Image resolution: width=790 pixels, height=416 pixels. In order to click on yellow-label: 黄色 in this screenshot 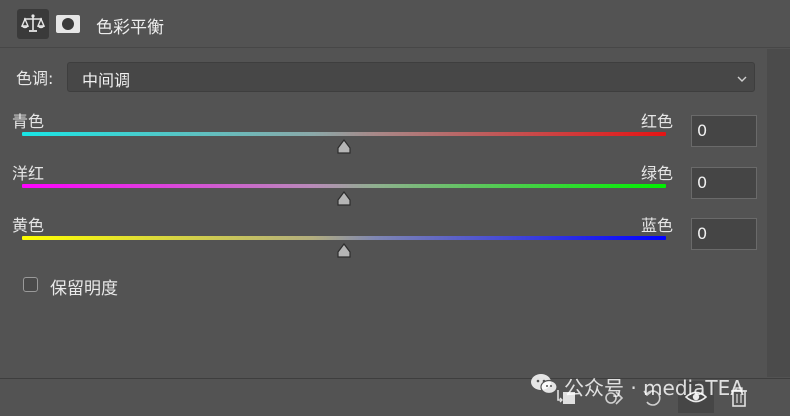, I will do `click(28, 225)`.